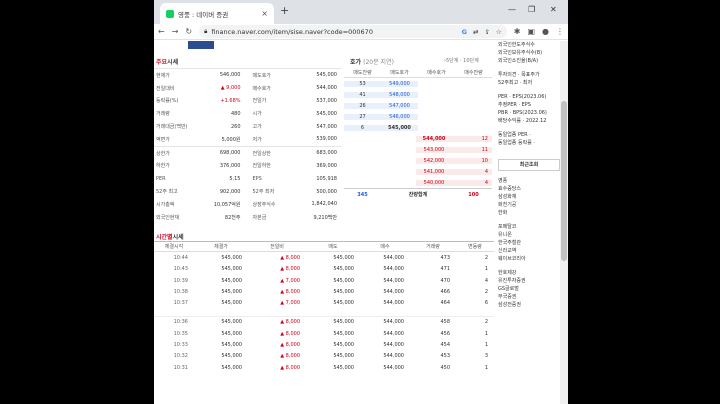  I want to click on restore-button: ❐, so click(531, 9).